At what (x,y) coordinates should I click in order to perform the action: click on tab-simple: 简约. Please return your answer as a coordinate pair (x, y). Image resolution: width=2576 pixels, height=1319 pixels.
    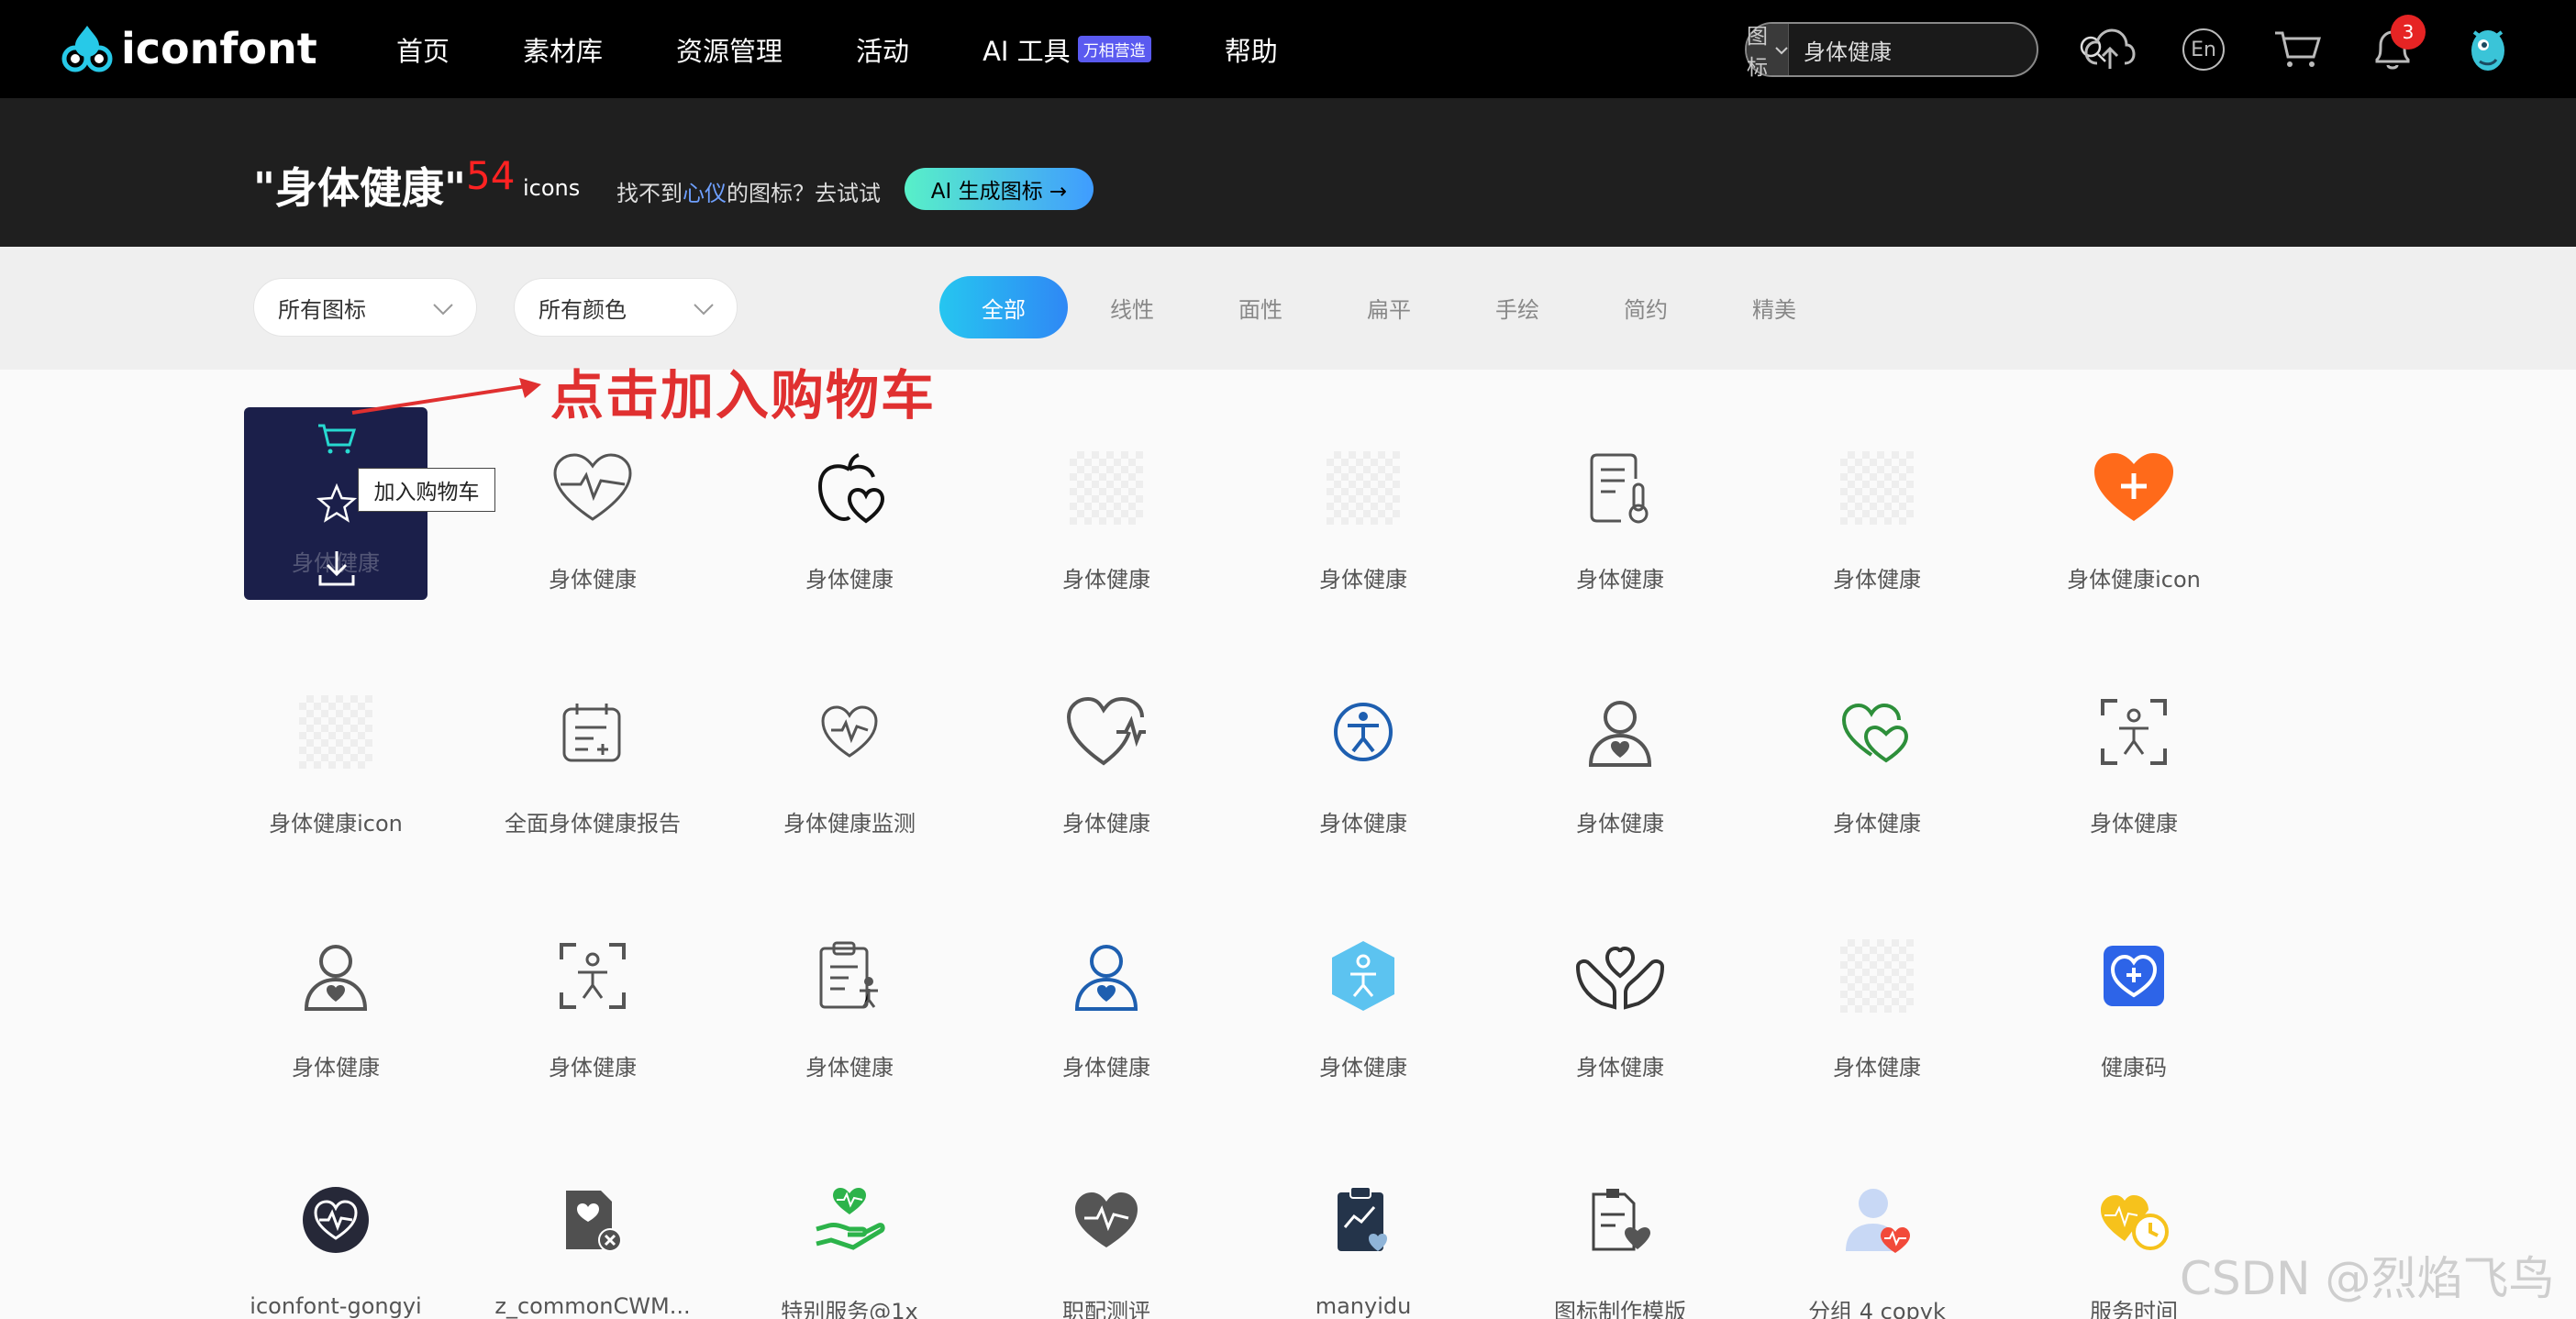
    Looking at the image, I should click on (1646, 307).